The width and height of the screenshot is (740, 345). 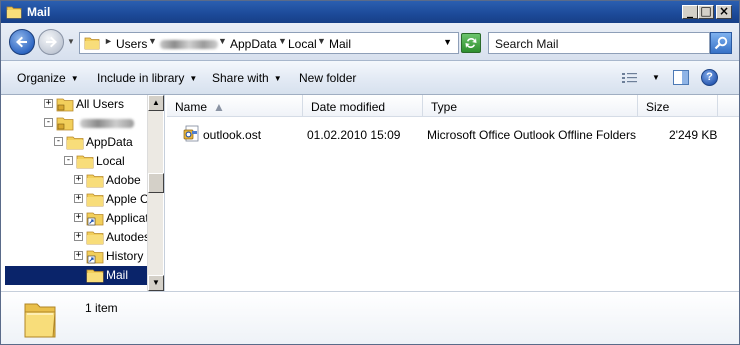 I want to click on search-icon, so click(x=721, y=43).